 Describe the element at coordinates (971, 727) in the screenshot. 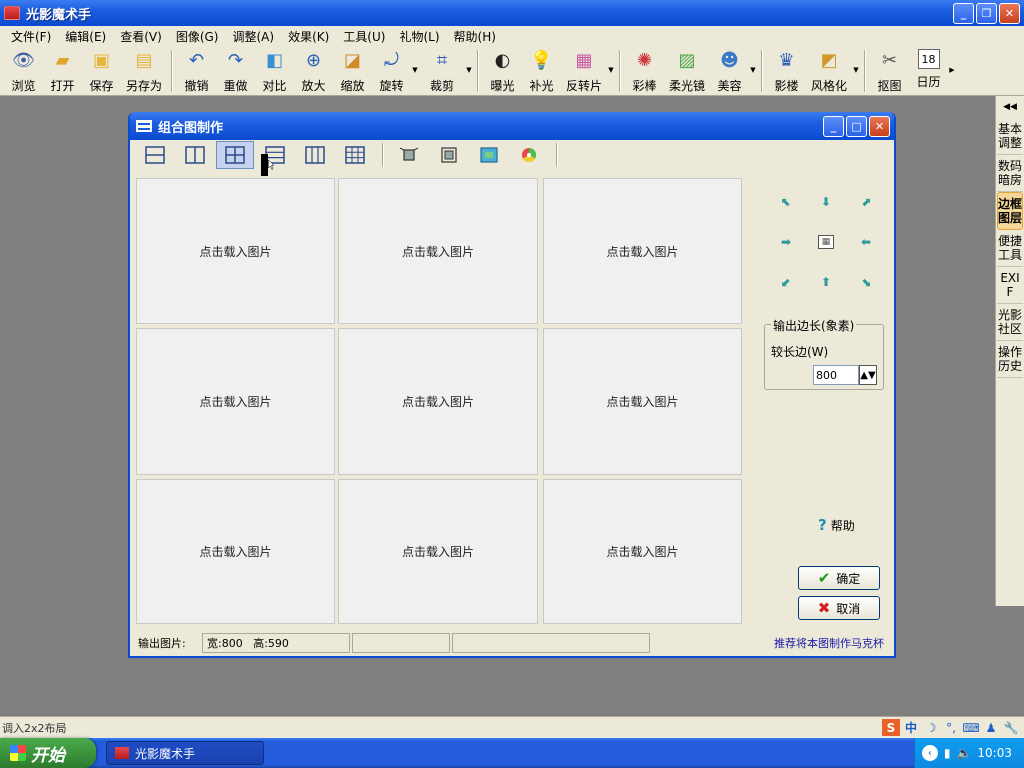

I see `keyboard-icon: ⌨` at that location.